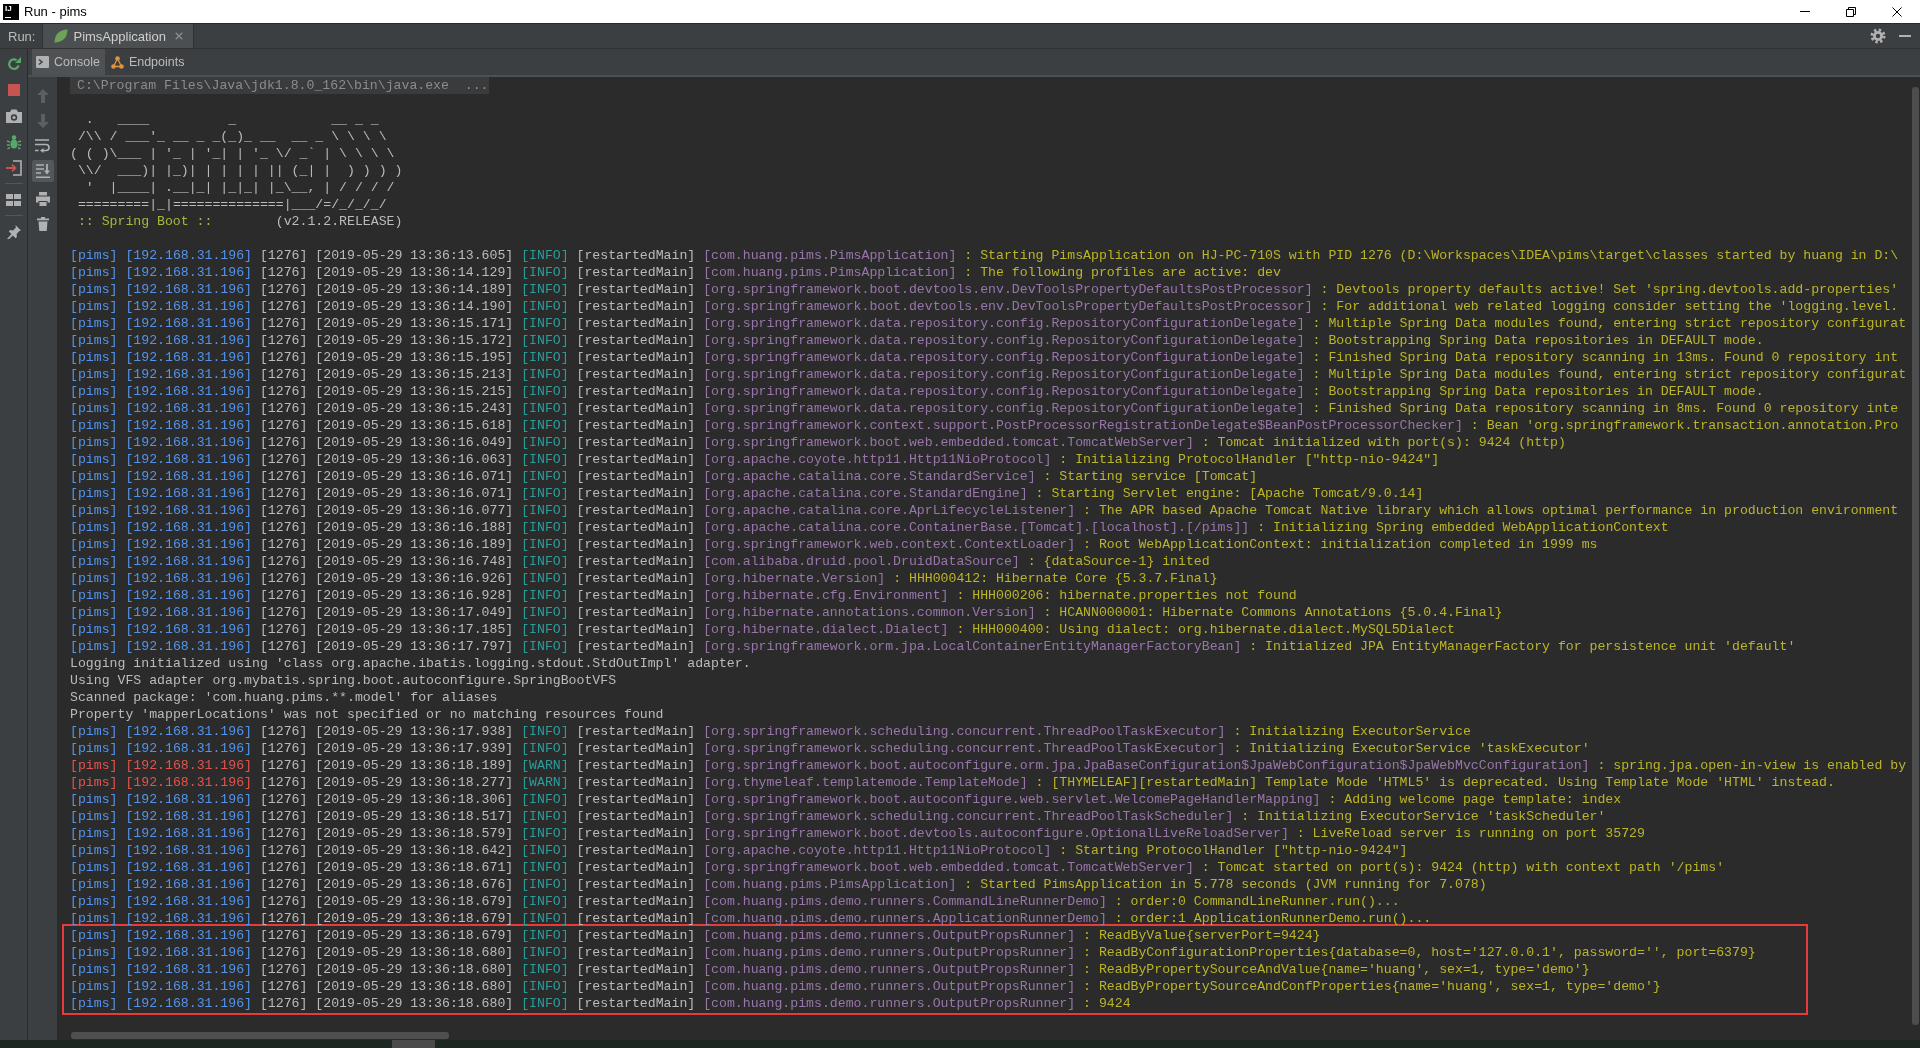 The height and width of the screenshot is (1048, 1920). Describe the element at coordinates (830, 969) in the screenshot. I see `log-line: [pims] [192.168.31.196] [1276] [2019-05-29 13:36:18.680] [INFO] [restartedMain] [com.huang.pims.demo.runners.OutputPropsRunner] : ReadByPropertySourceAndValue{name='huang', sex=1, type='demo'}` at that location.